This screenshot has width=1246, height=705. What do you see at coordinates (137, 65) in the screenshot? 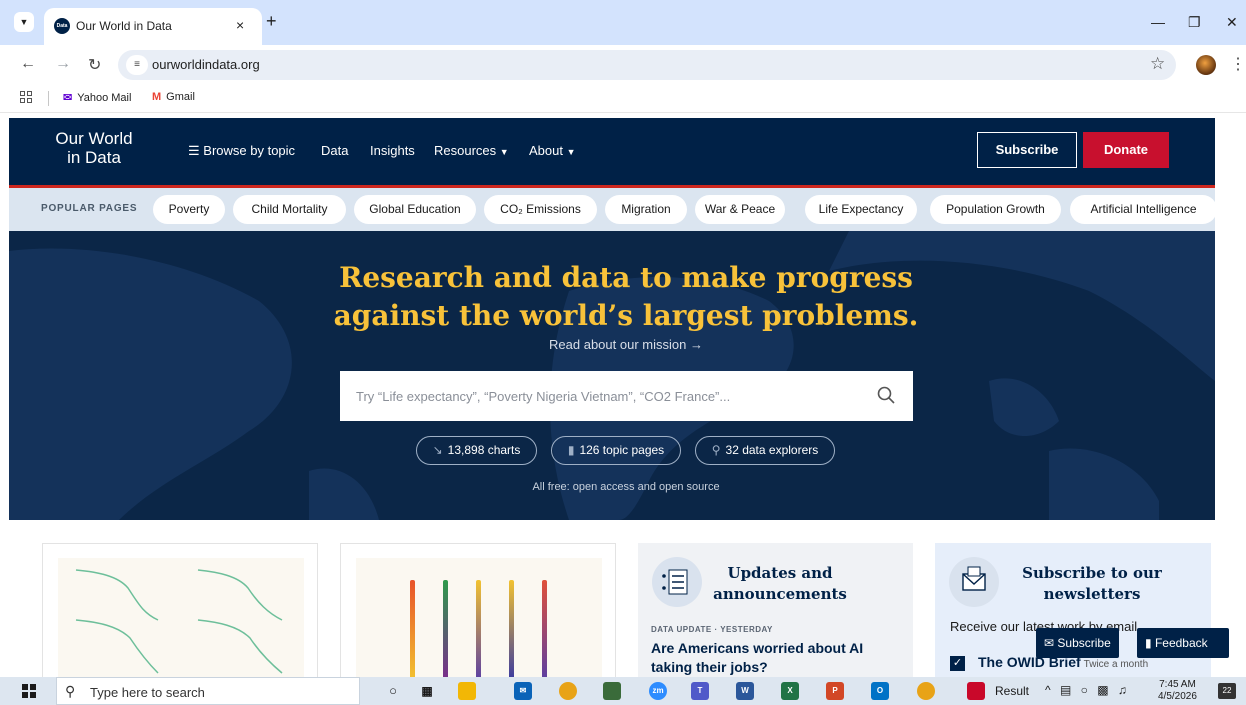
I see `site-info-icon: ≡` at bounding box center [137, 65].